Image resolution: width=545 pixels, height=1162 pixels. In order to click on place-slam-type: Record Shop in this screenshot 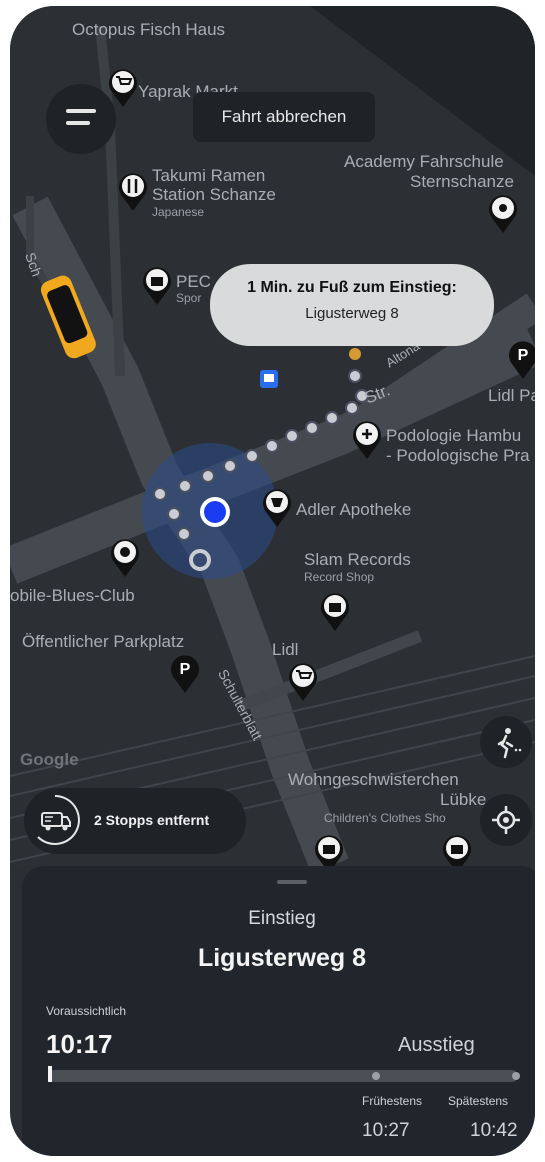, I will do `click(339, 577)`.